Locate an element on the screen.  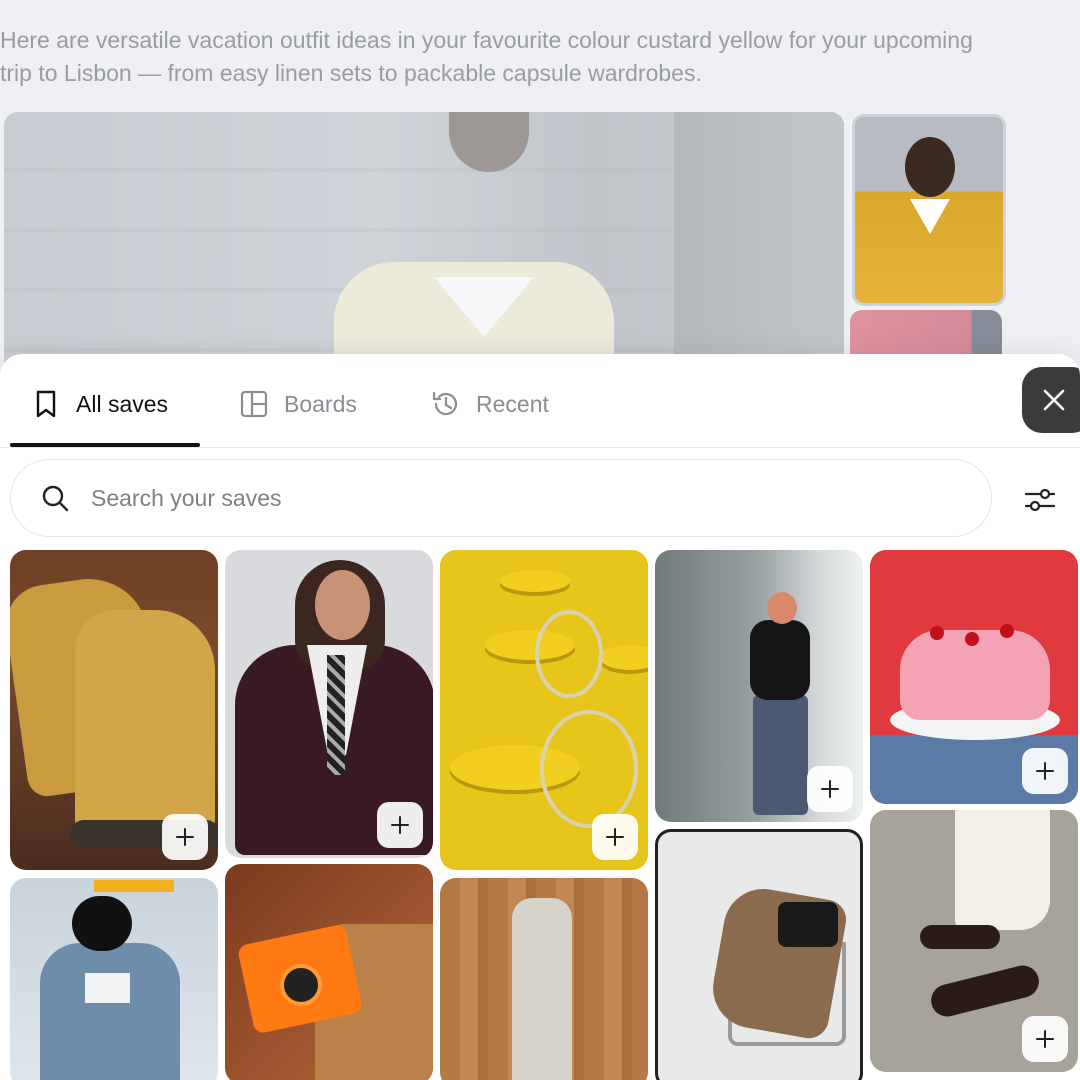
saves-tabs: All saves Boards Recent is located at coordinates (500, 401).